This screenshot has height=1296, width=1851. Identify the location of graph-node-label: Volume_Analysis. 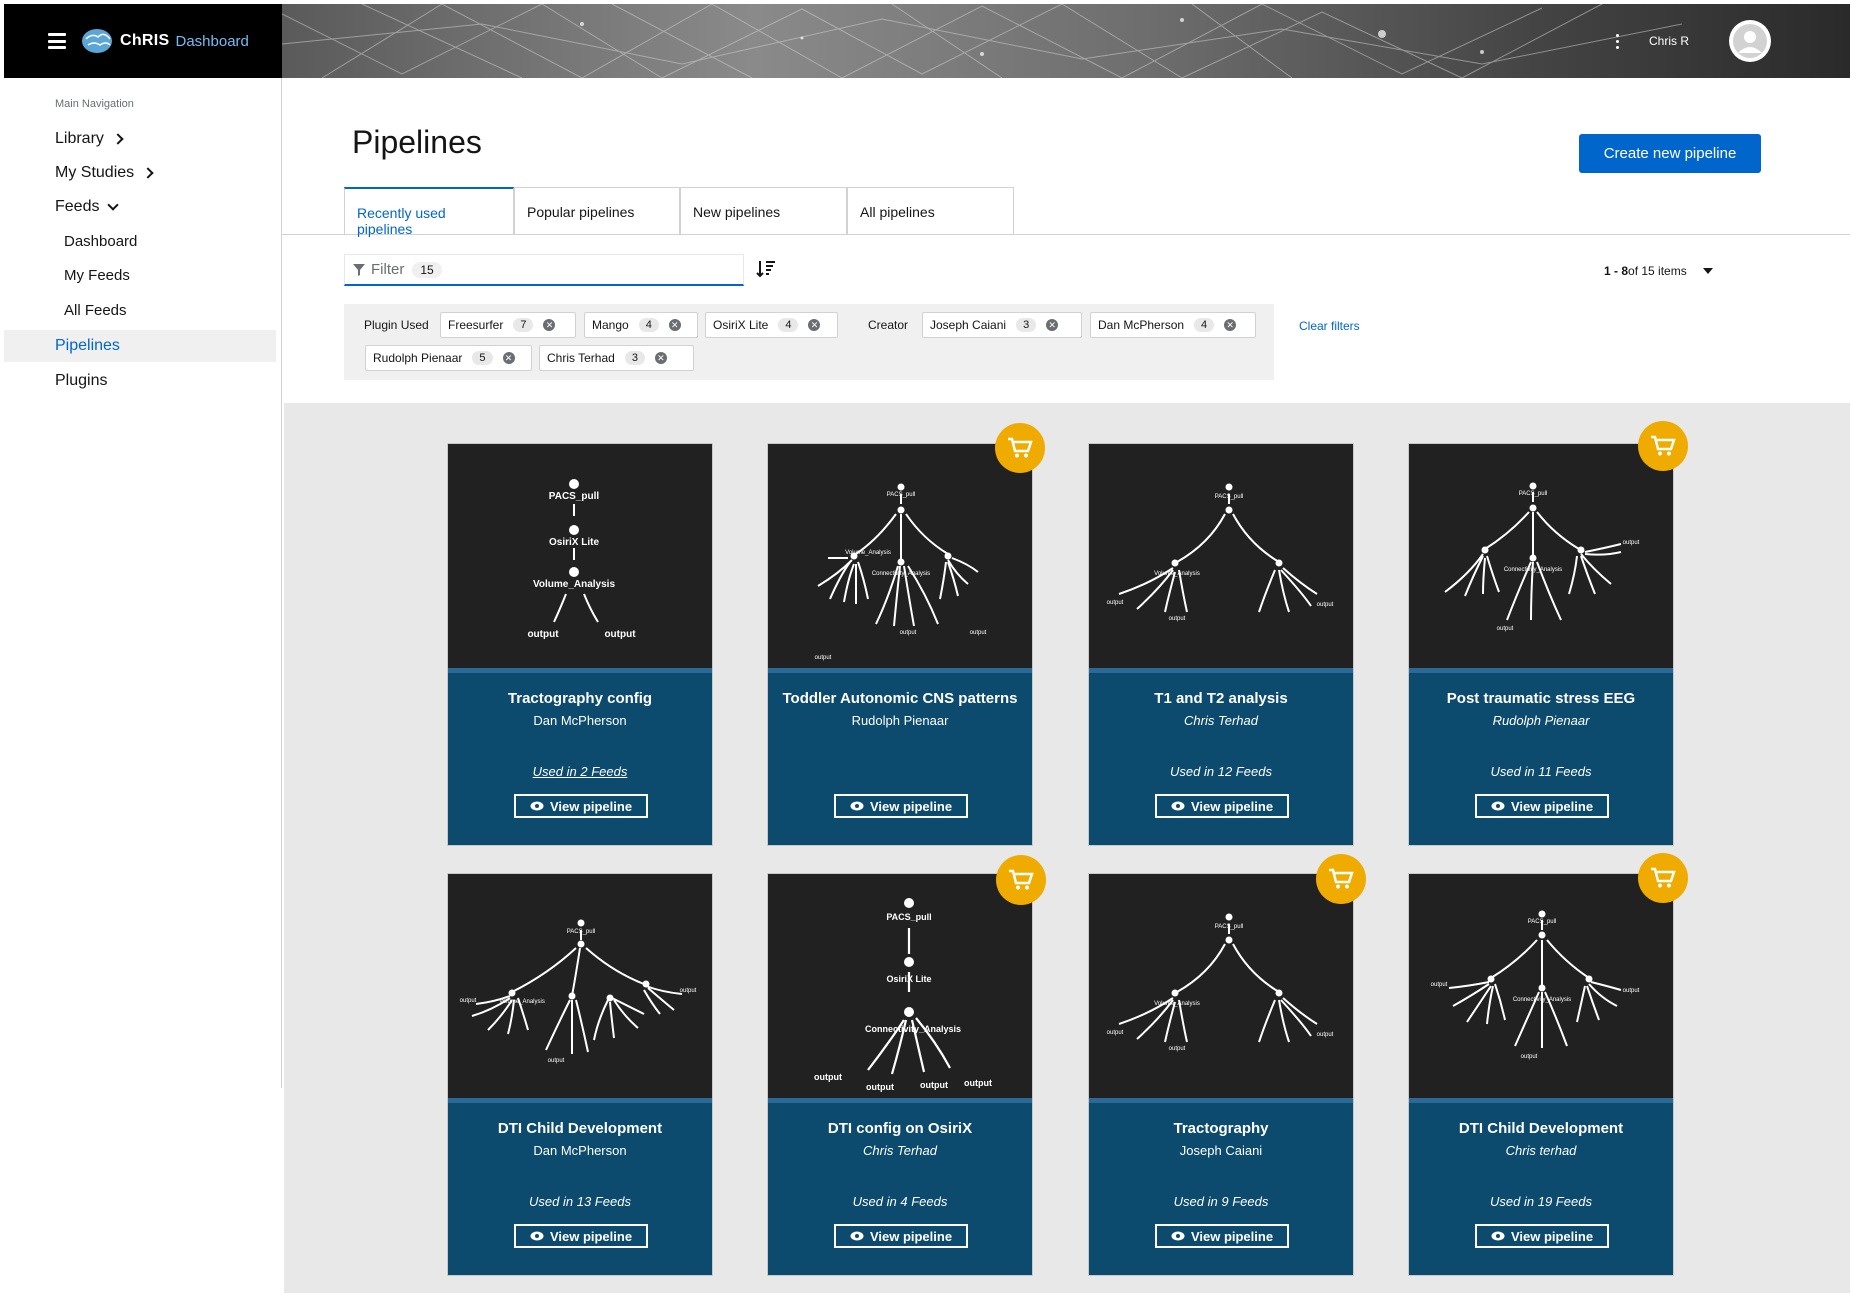
(574, 584).